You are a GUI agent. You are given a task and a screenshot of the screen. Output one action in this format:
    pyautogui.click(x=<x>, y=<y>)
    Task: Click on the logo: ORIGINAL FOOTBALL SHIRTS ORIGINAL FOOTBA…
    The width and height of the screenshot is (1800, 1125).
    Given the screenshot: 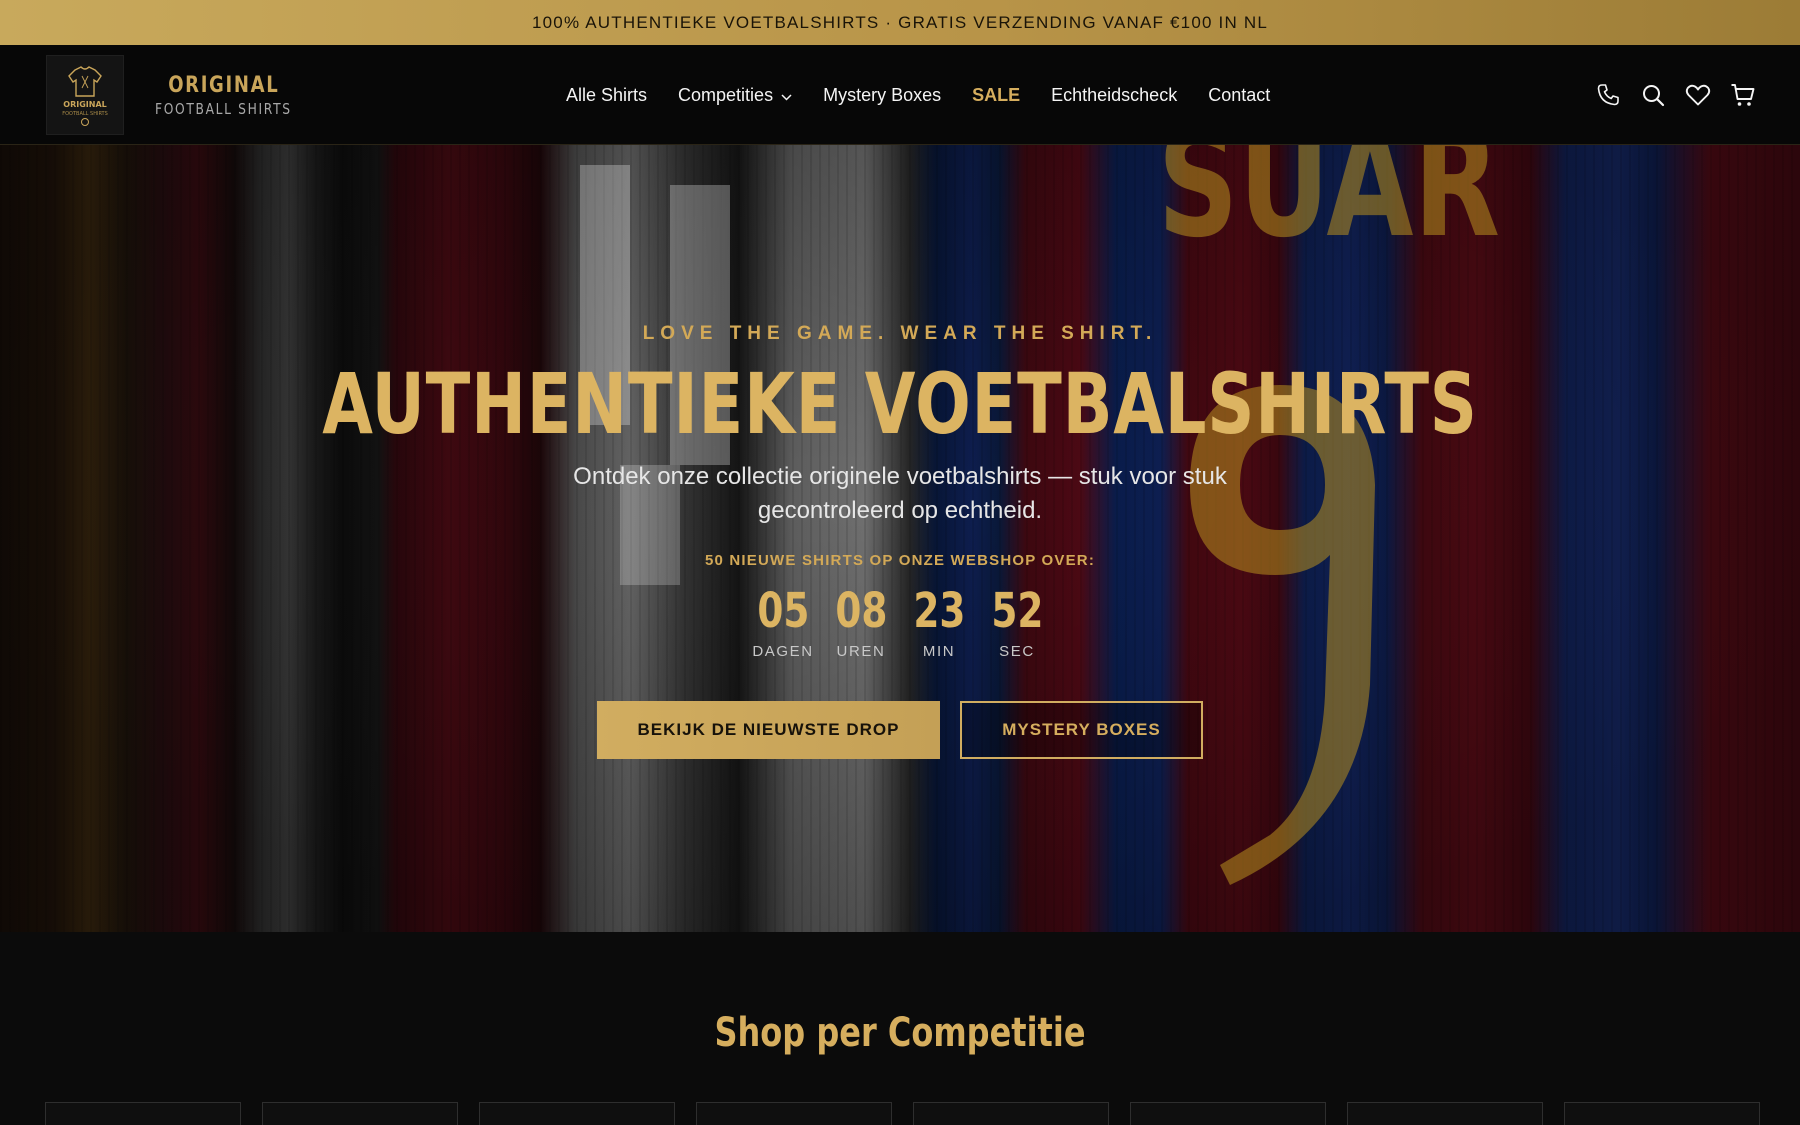 What is the action you would take?
    pyautogui.click(x=176, y=95)
    